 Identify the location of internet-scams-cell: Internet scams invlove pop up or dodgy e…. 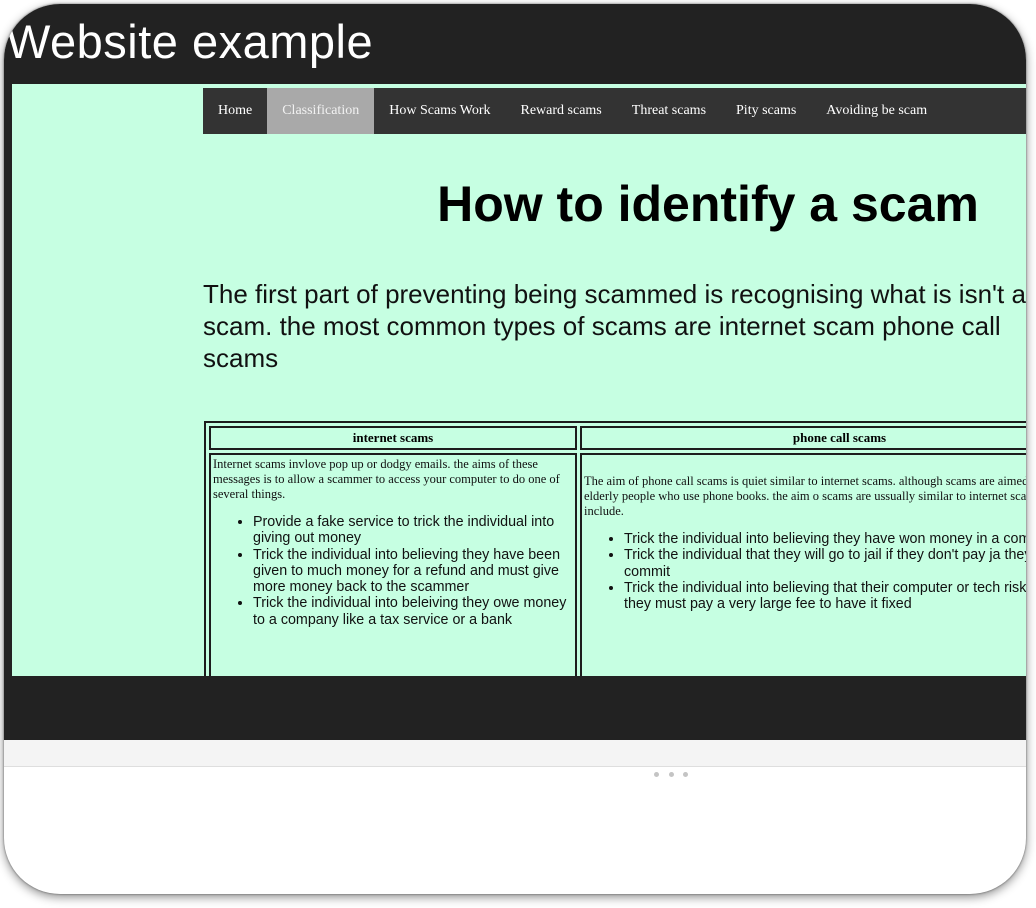
(393, 564).